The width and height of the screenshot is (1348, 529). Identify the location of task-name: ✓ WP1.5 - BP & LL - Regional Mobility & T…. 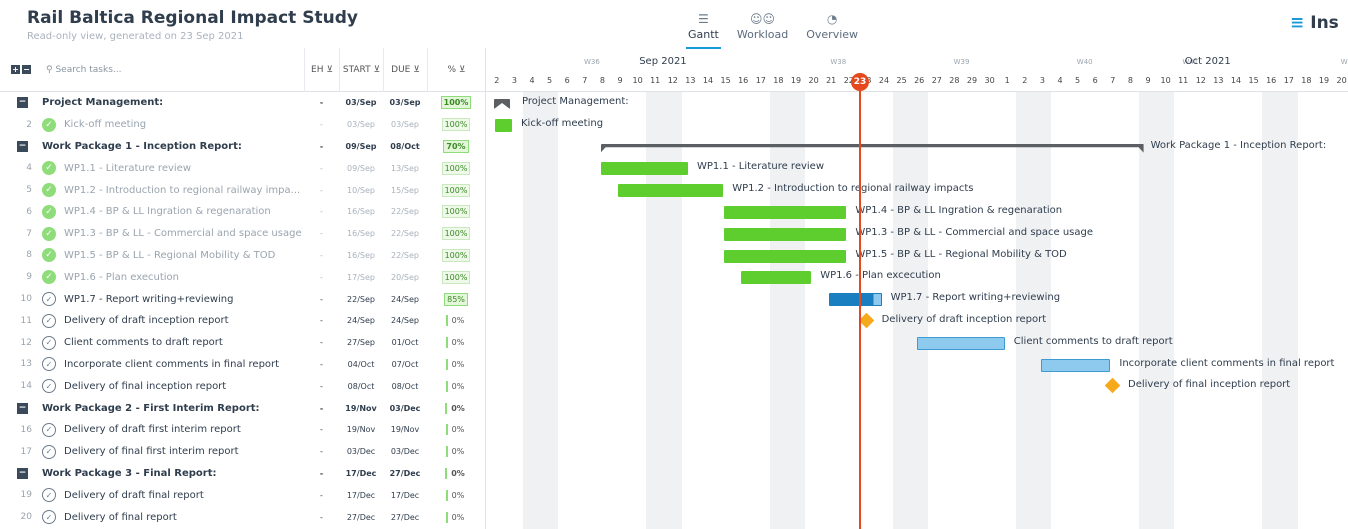
(173, 255).